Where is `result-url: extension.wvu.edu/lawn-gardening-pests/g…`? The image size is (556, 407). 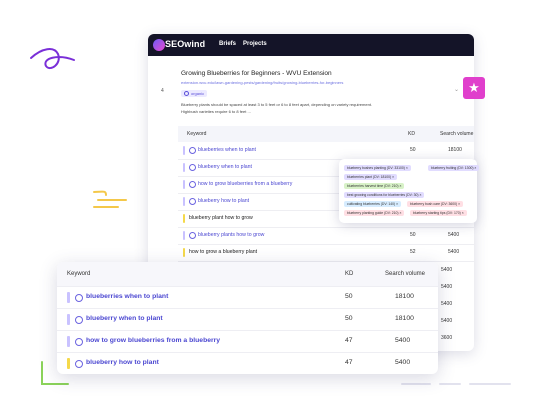 result-url: extension.wvu.edu/lawn-gardening-pests/g… is located at coordinates (262, 82).